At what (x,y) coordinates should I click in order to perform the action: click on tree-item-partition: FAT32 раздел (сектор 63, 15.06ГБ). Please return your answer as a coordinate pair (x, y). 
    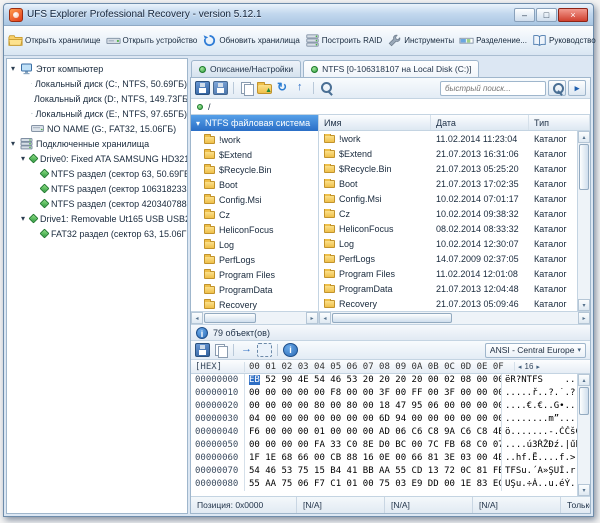
    Looking at the image, I should click on (97, 233).